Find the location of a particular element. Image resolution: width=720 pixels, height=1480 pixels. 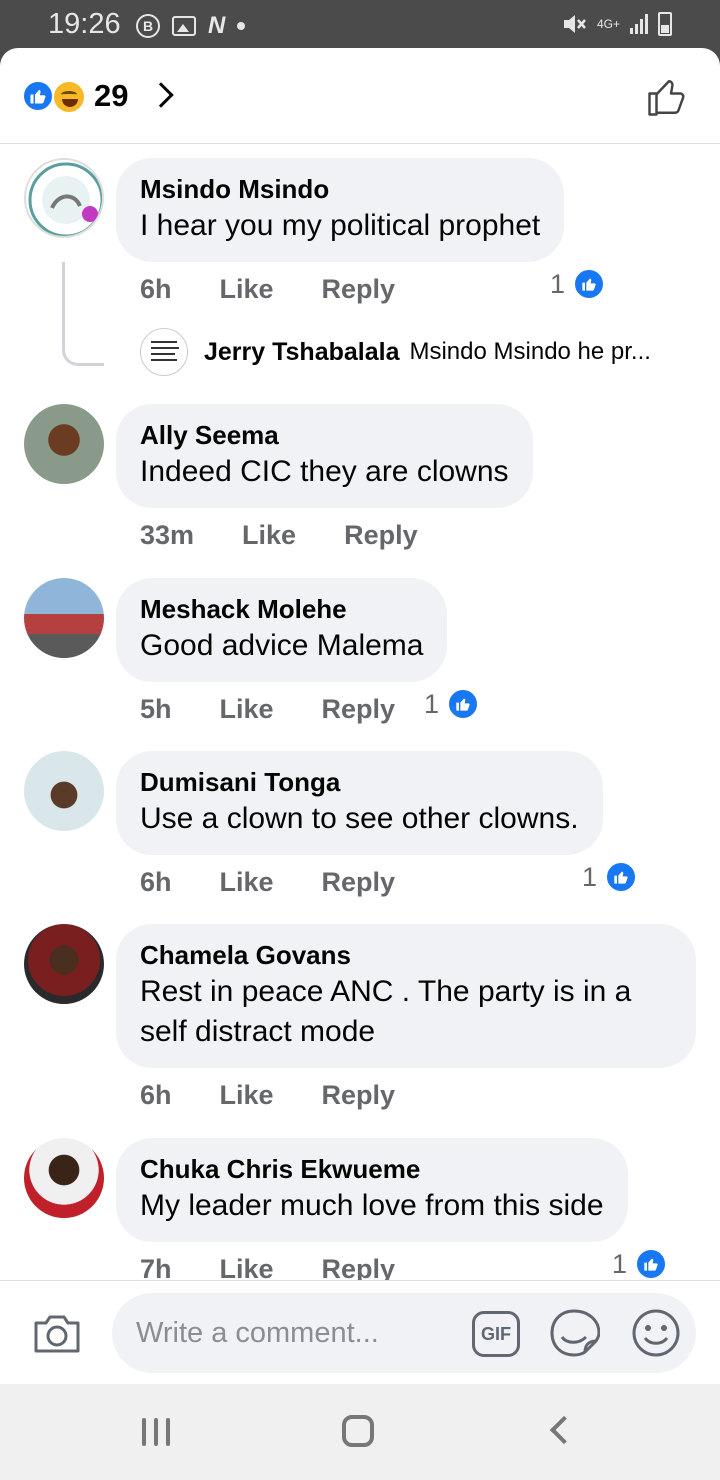

comment-author: Meshack Molehe is located at coordinates (281, 609).